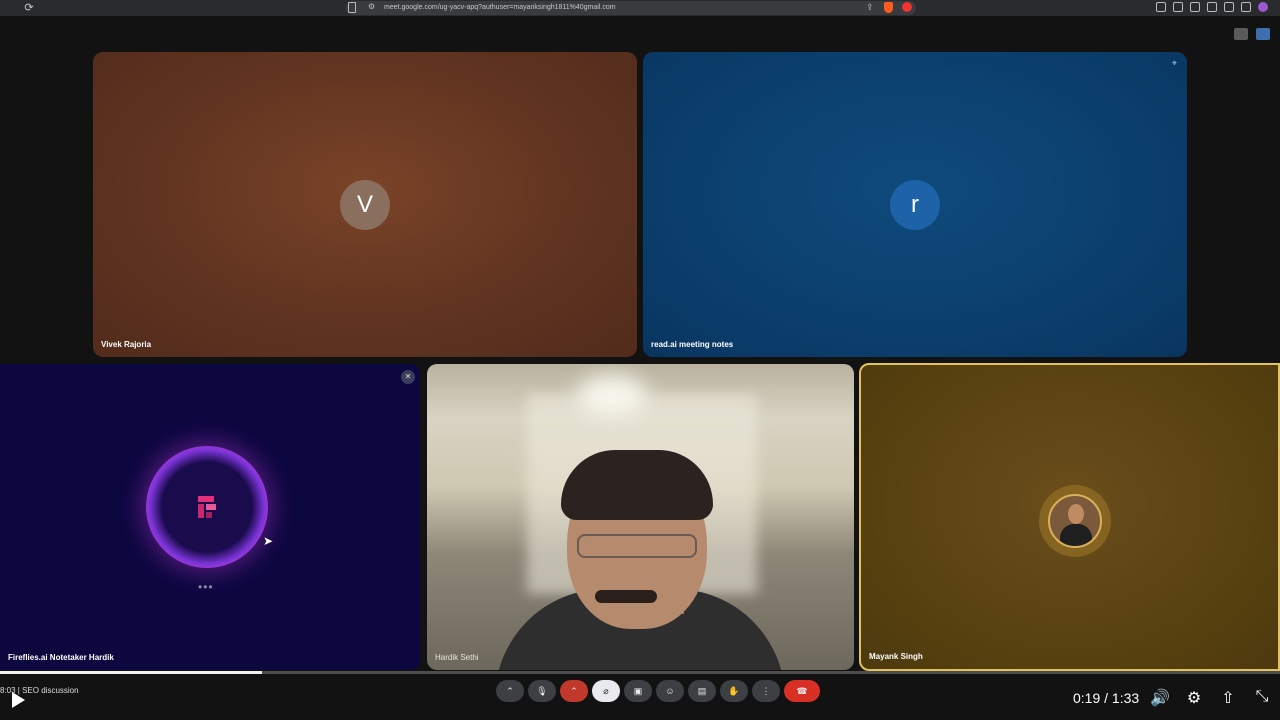  I want to click on player-controls: 🔊 ⚙ ⇧ ⤡, so click(1211, 698).